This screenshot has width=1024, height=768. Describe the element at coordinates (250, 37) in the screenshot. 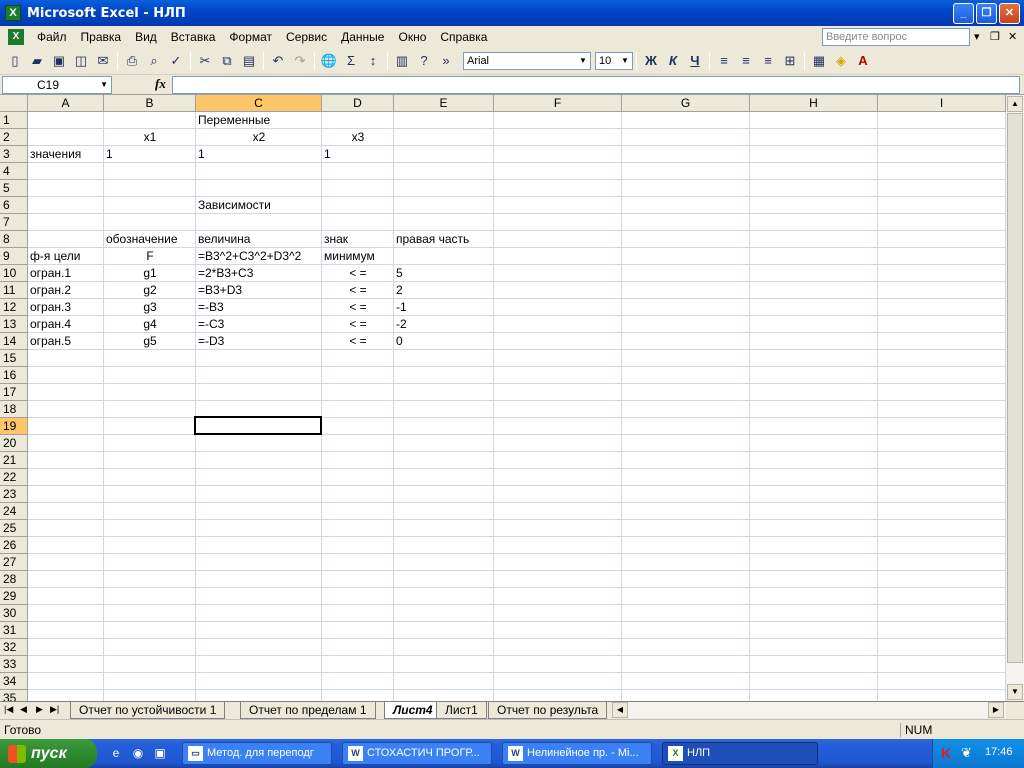

I see `menu-format: Формат` at that location.